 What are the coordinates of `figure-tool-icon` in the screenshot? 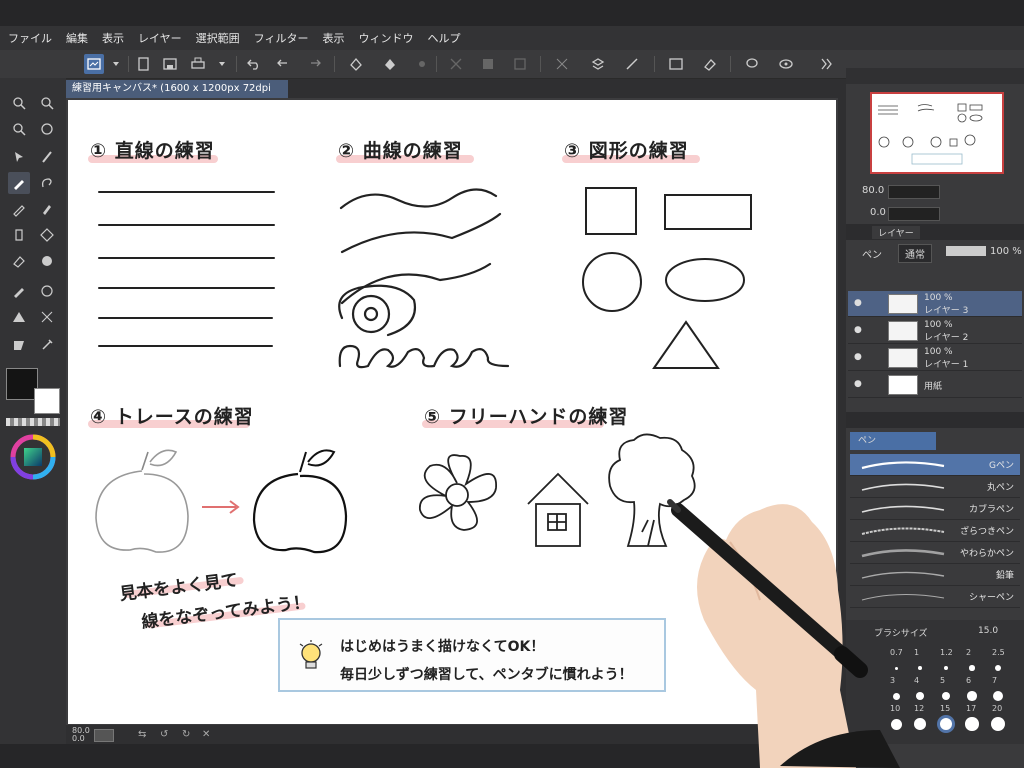 It's located at (19, 317).